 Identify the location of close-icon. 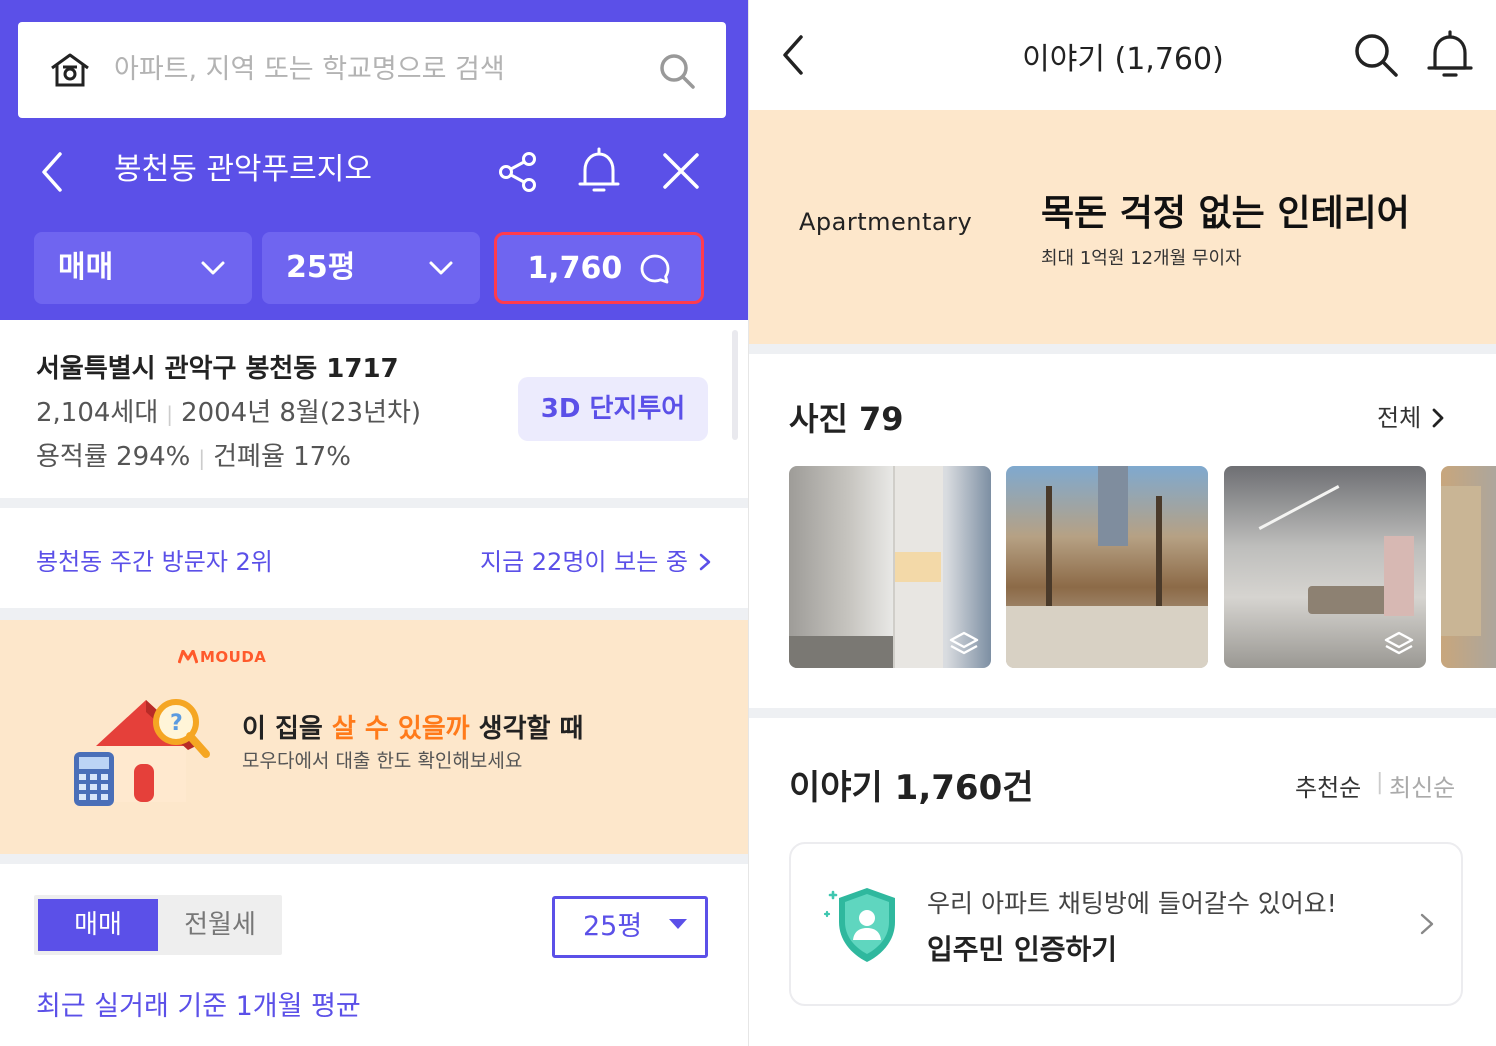
(681, 171).